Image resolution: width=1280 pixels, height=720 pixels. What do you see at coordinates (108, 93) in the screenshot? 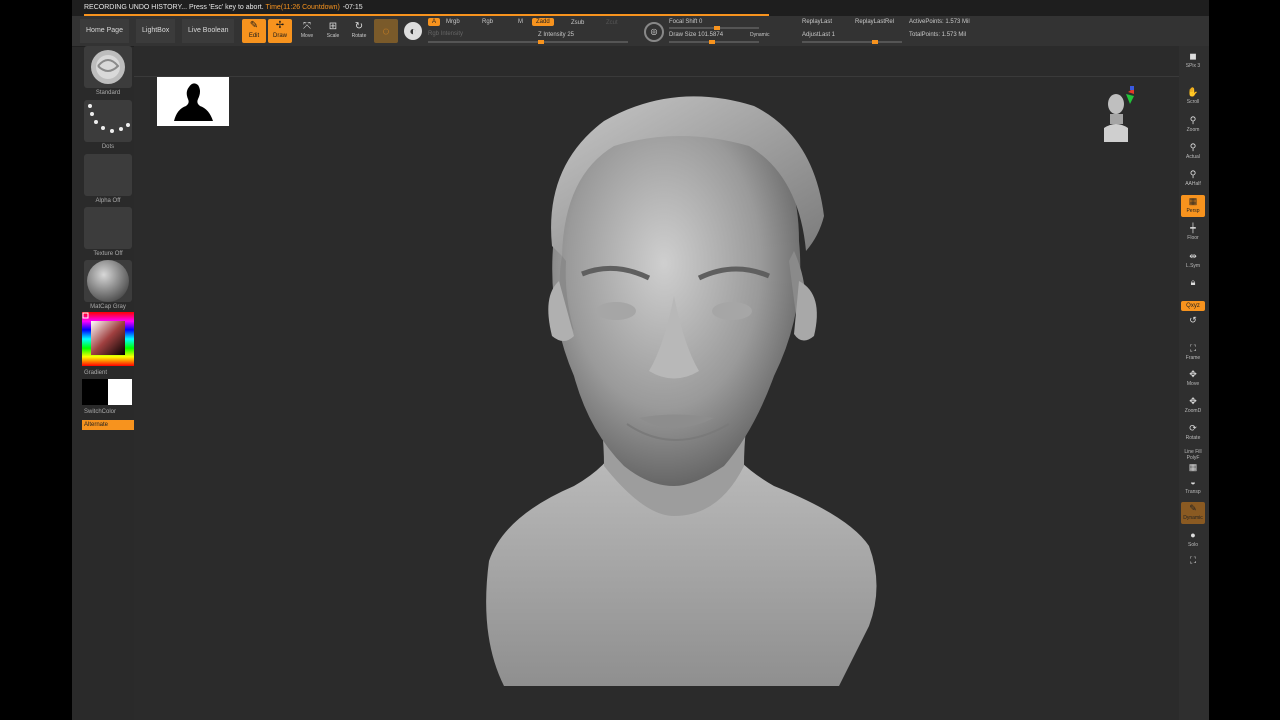
I see `brush-label: Standard` at bounding box center [108, 93].